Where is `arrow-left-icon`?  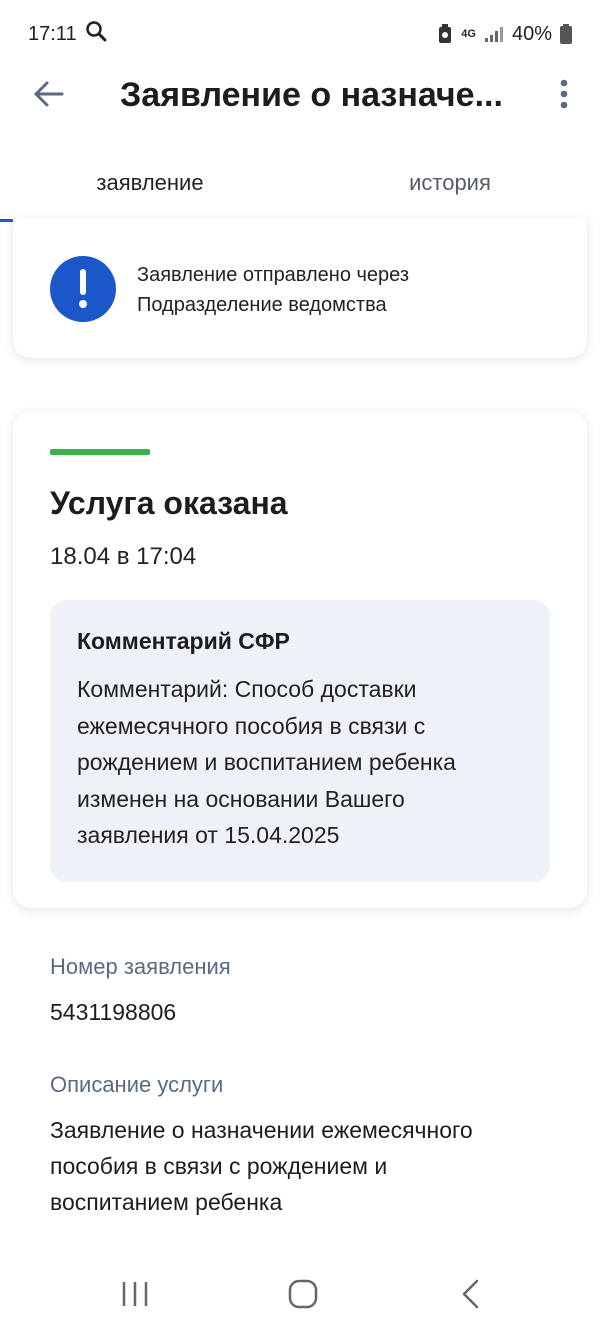 arrow-left-icon is located at coordinates (48, 96).